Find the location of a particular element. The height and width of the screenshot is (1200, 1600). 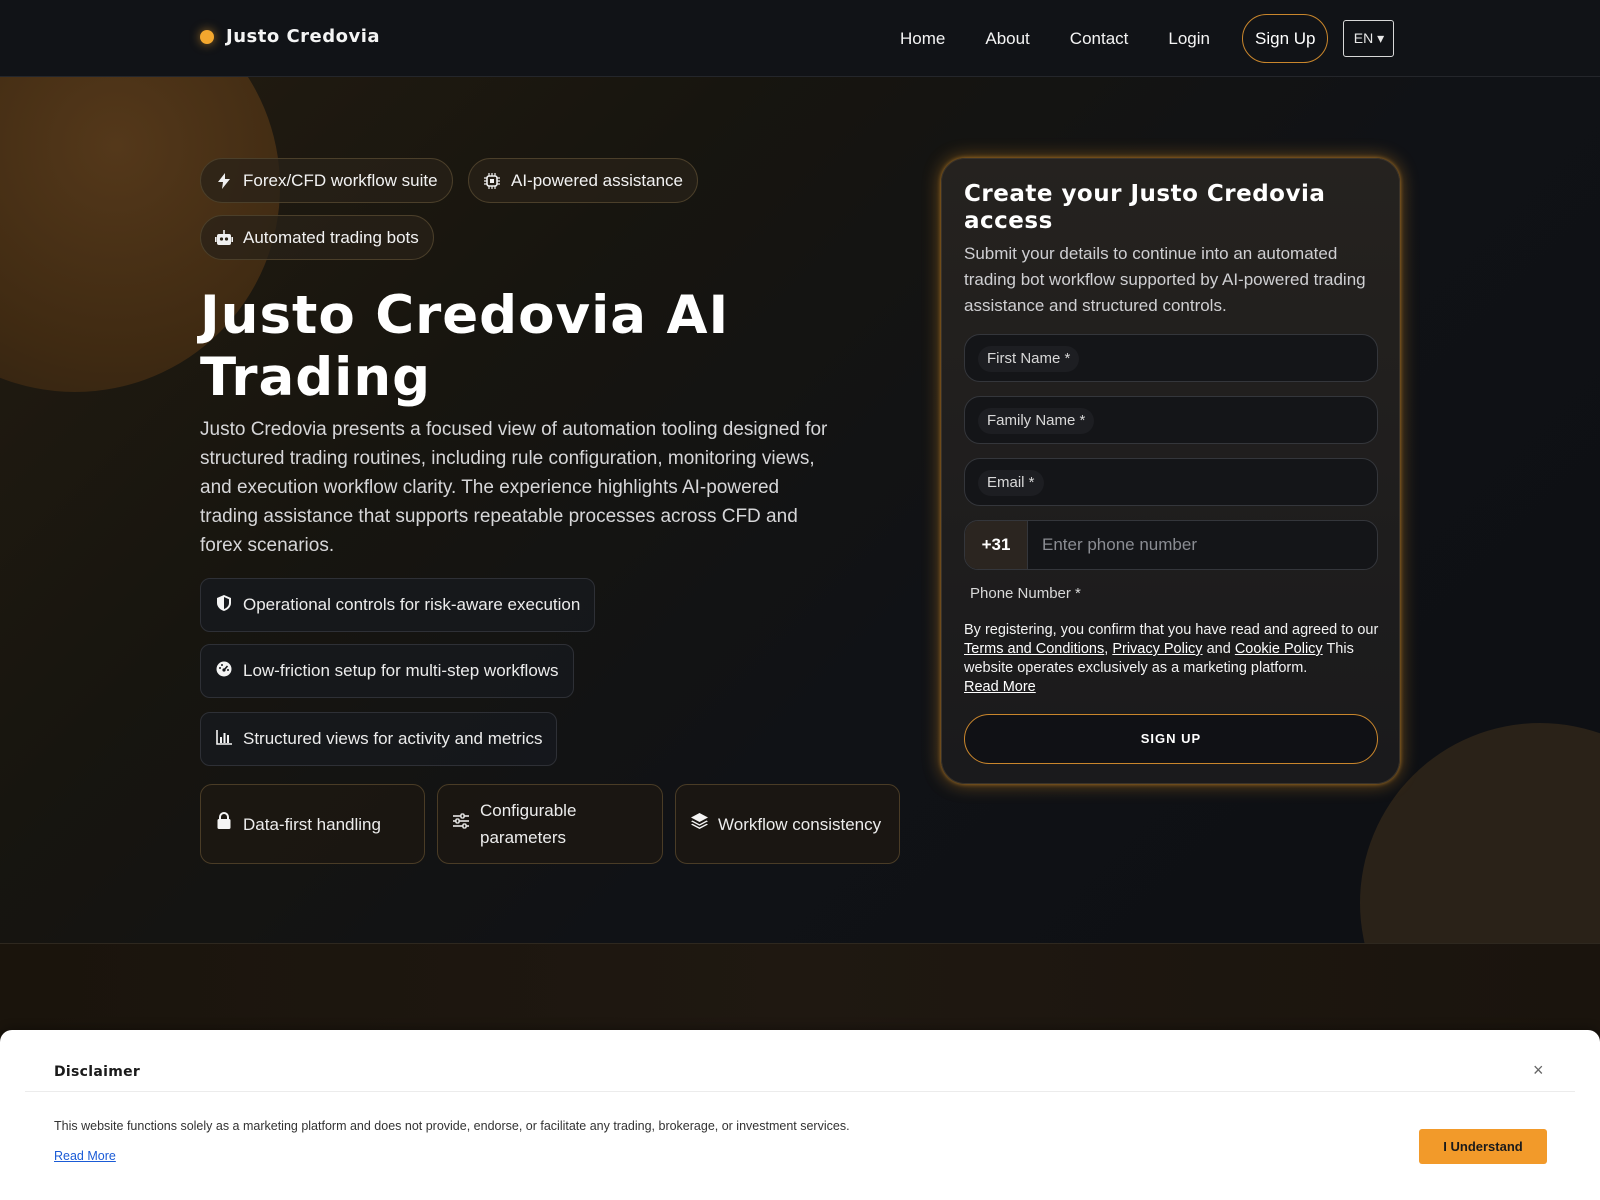

form-read-more-link: Read More is located at coordinates (1000, 687).